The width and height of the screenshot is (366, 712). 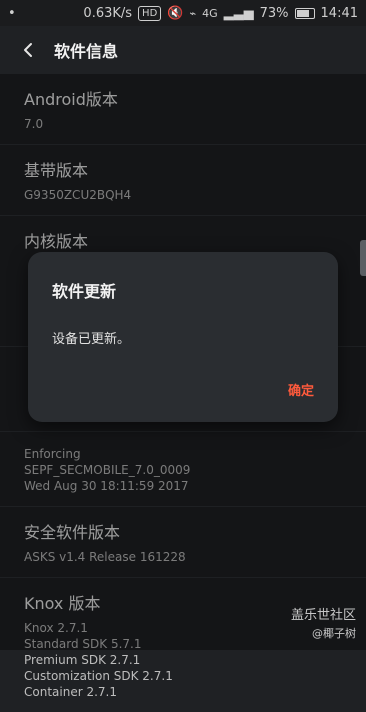 What do you see at coordinates (108, 13) in the screenshot?
I see `network-speed: 0.63K/s` at bounding box center [108, 13].